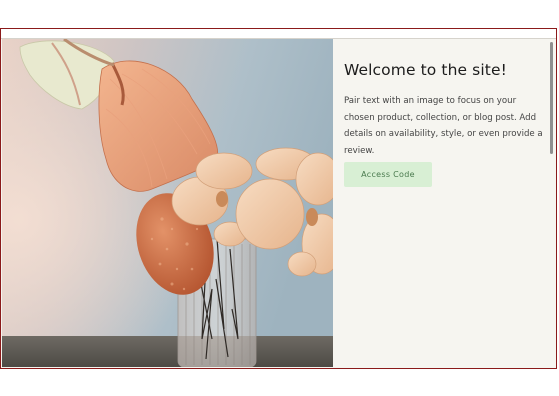 This screenshot has height=396, width=559. I want to click on scrollbar, so click(552, 203).